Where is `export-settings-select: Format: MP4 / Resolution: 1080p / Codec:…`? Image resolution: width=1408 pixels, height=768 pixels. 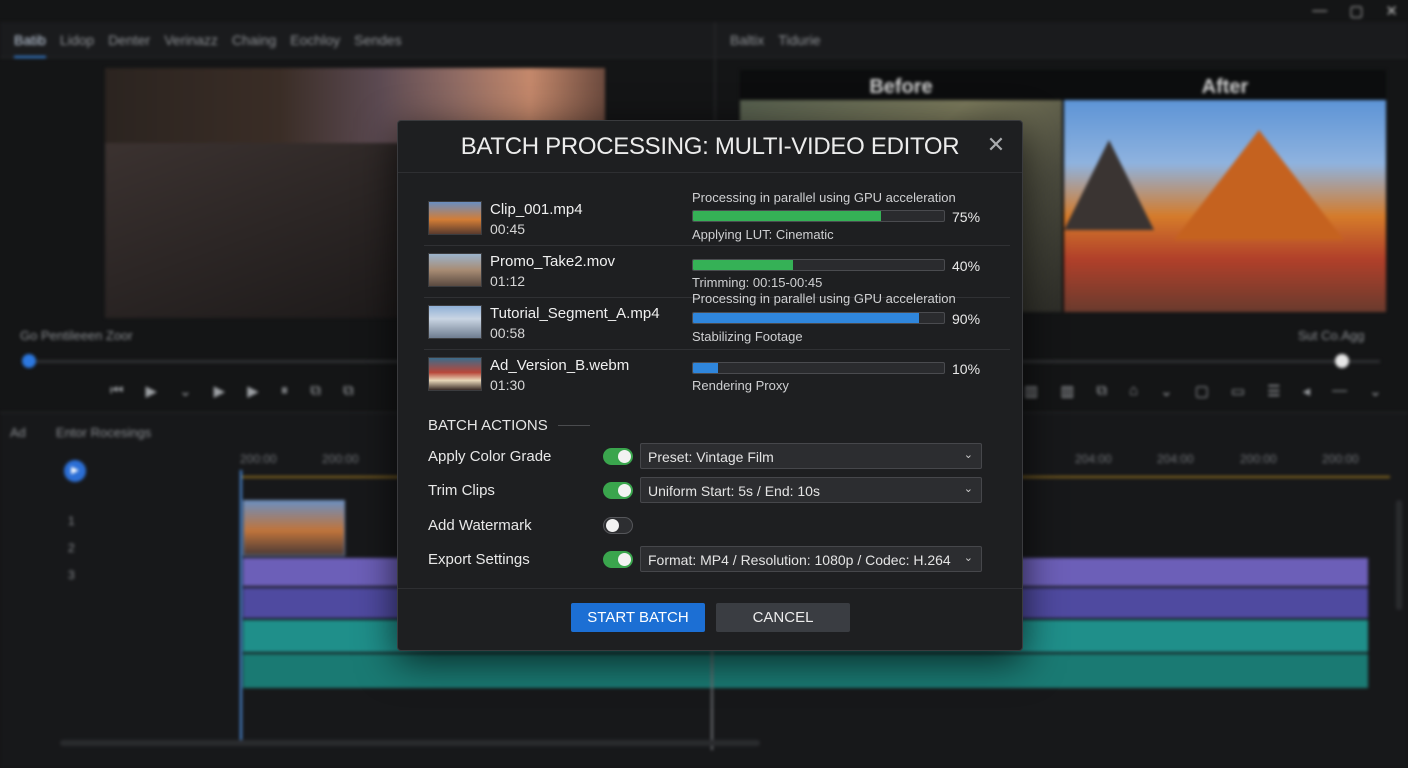 export-settings-select: Format: MP4 / Resolution: 1080p / Codec:… is located at coordinates (811, 559).